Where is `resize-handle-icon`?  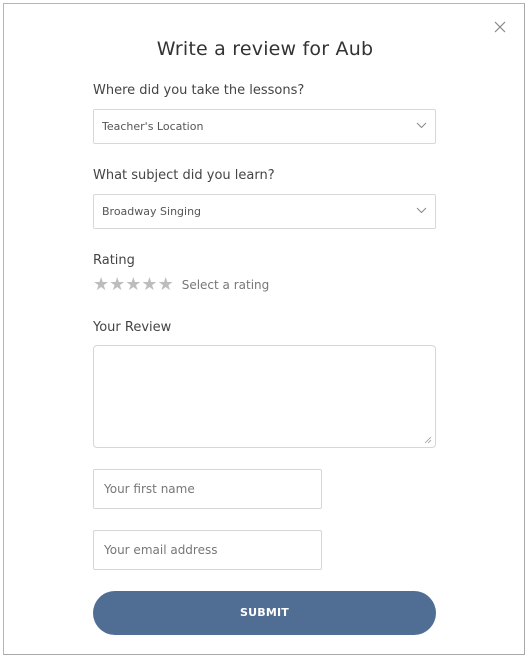 resize-handle-icon is located at coordinates (428, 440).